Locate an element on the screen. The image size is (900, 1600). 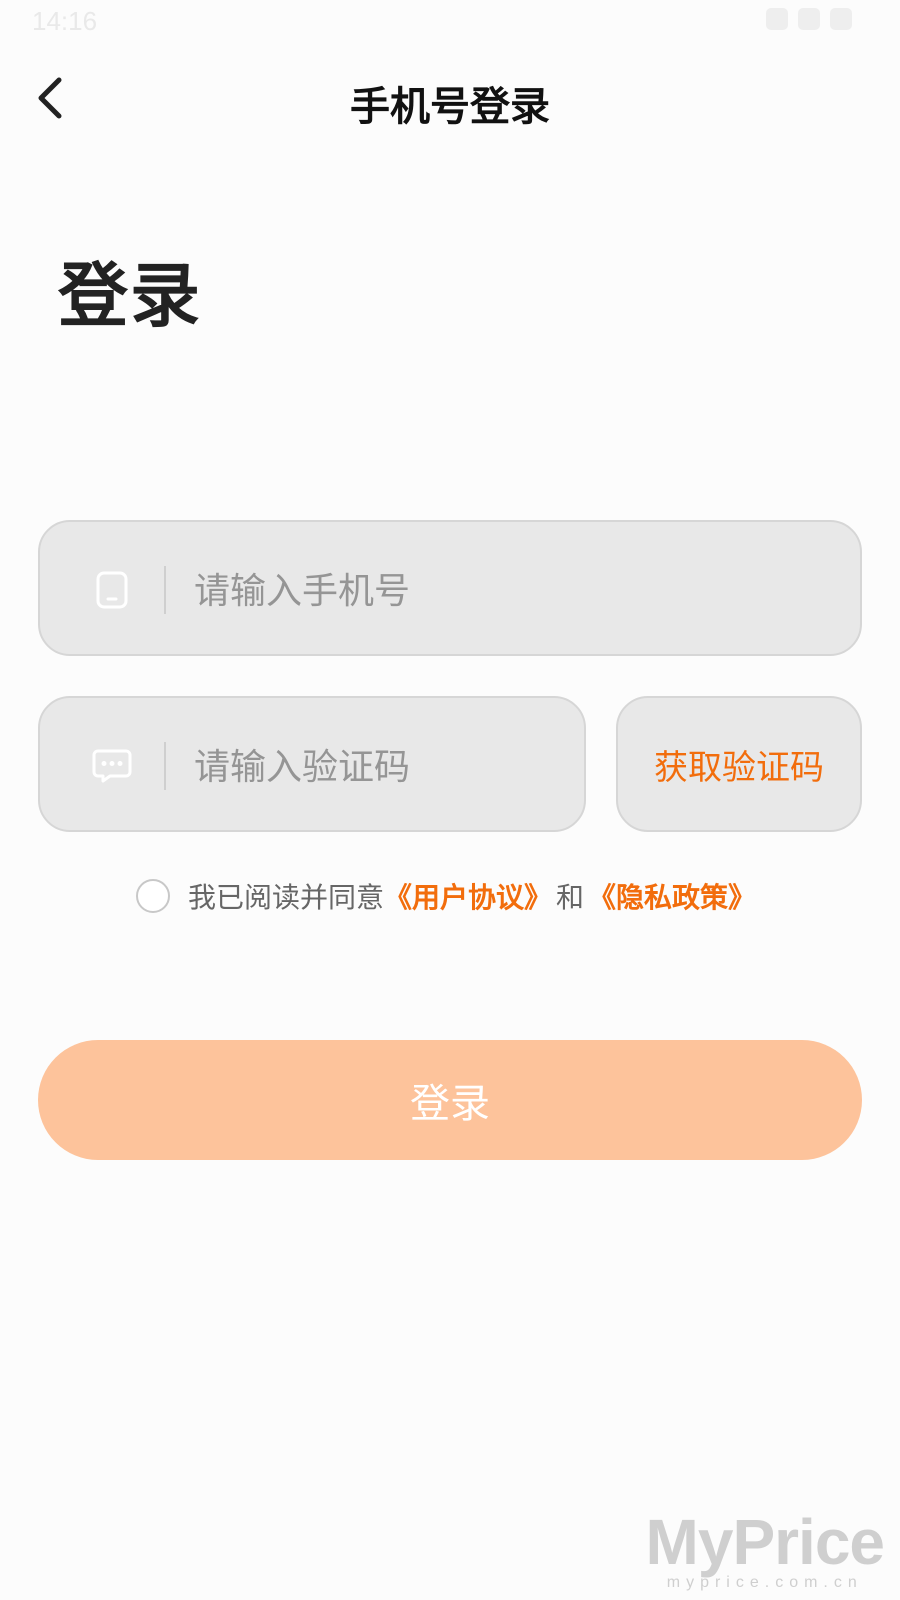
watermark: MyPrice myprice.com.cn is located at coordinates (765, 1549).